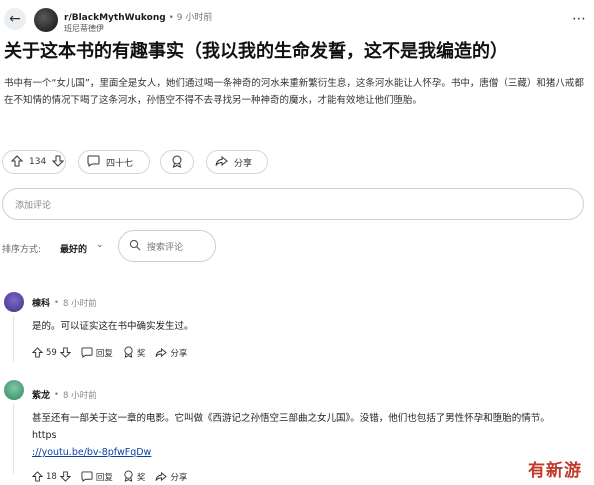 Image resolution: width=594 pixels, height=485 pixels. What do you see at coordinates (100, 245) in the screenshot?
I see `chevron-down-icon: ⌄` at bounding box center [100, 245].